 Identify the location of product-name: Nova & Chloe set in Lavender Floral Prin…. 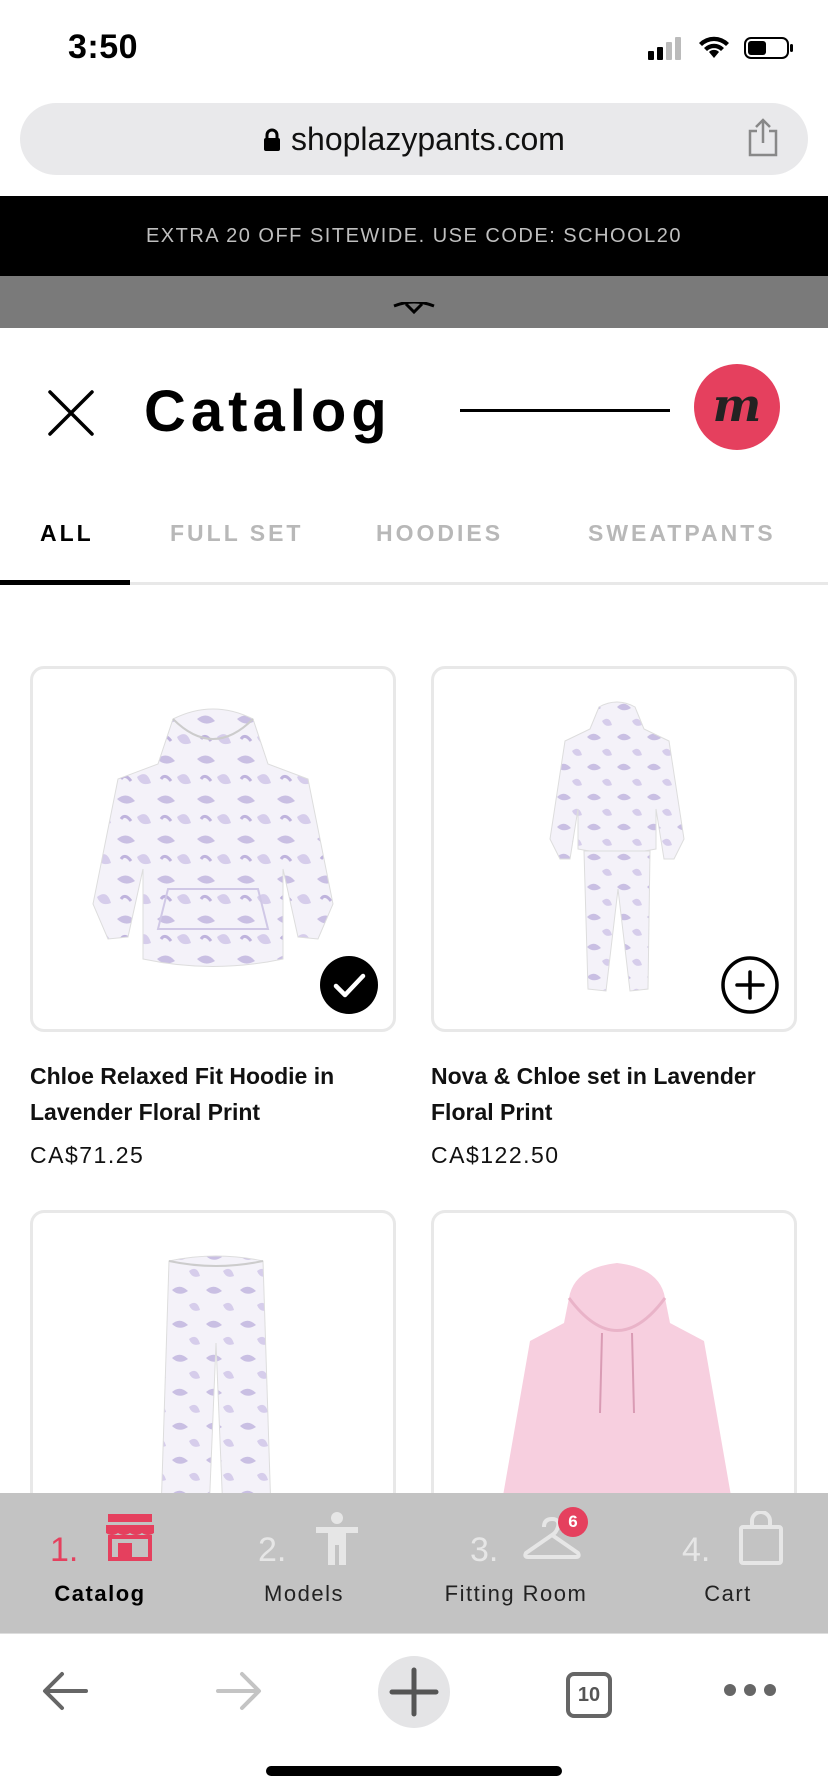
(616, 1094).